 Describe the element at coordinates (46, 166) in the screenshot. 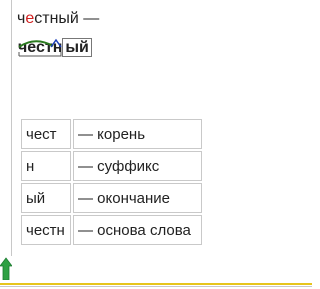

I see `morpheme-cell: н` at that location.